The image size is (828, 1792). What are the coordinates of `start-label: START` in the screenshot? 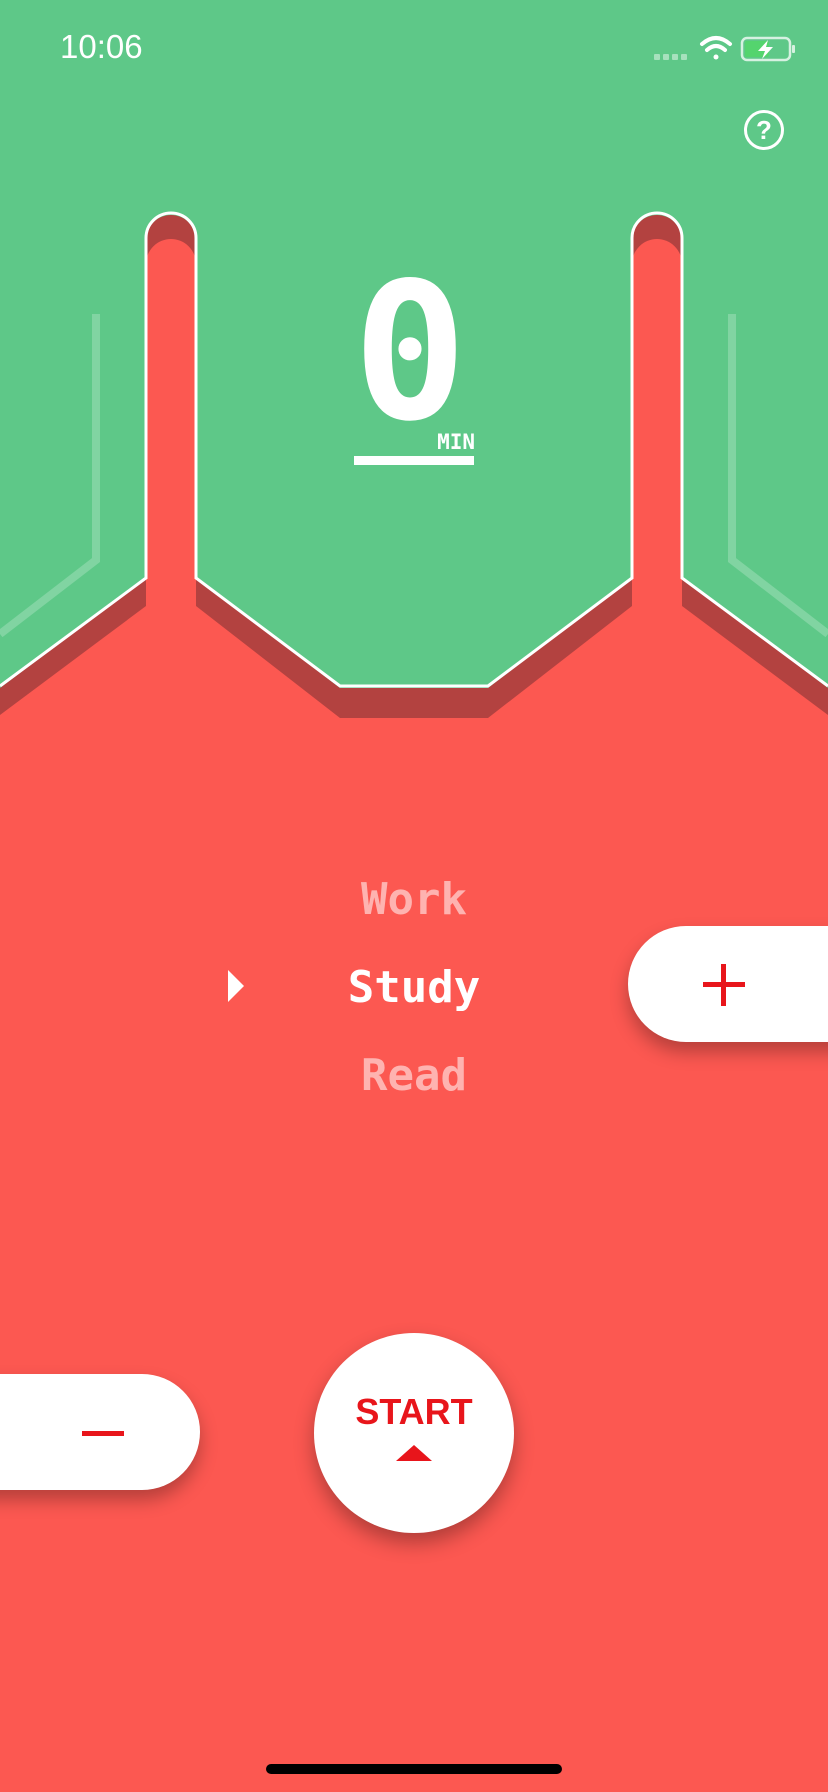 It's located at (414, 1411).